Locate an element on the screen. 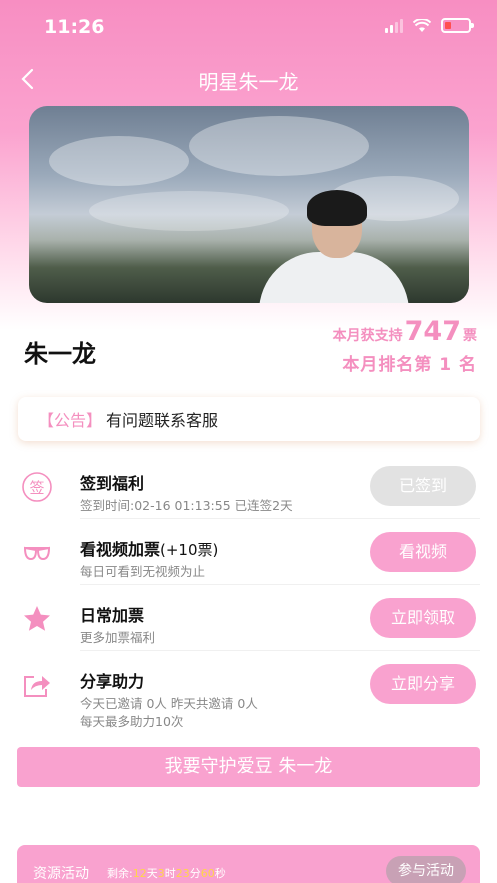 The width and height of the screenshot is (497, 883). guard-idol-button: 我要守护爱豆 朱一龙 is located at coordinates (248, 767).